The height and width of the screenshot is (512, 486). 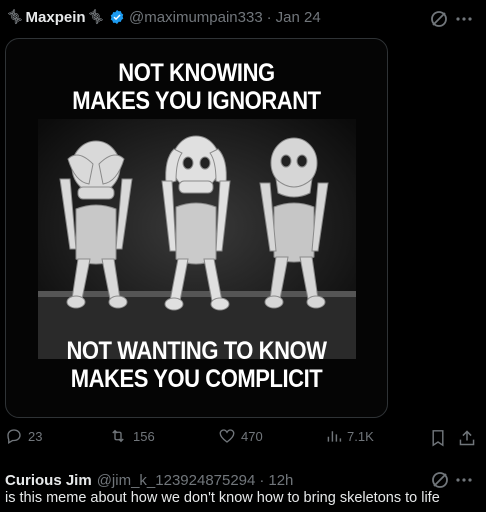 I want to click on author-handle: @maximumpain333, so click(x=196, y=17).